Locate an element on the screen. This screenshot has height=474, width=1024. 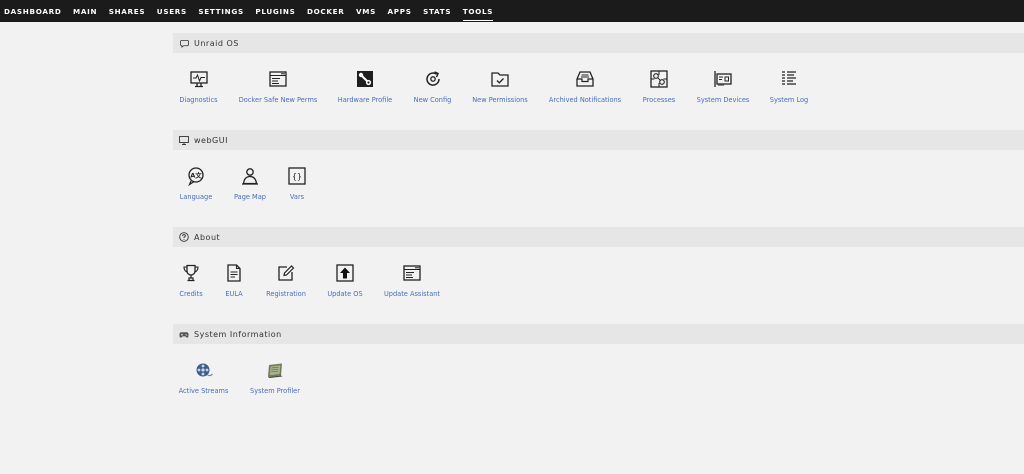
tool-vars: {} Vars is located at coordinates (297, 183).